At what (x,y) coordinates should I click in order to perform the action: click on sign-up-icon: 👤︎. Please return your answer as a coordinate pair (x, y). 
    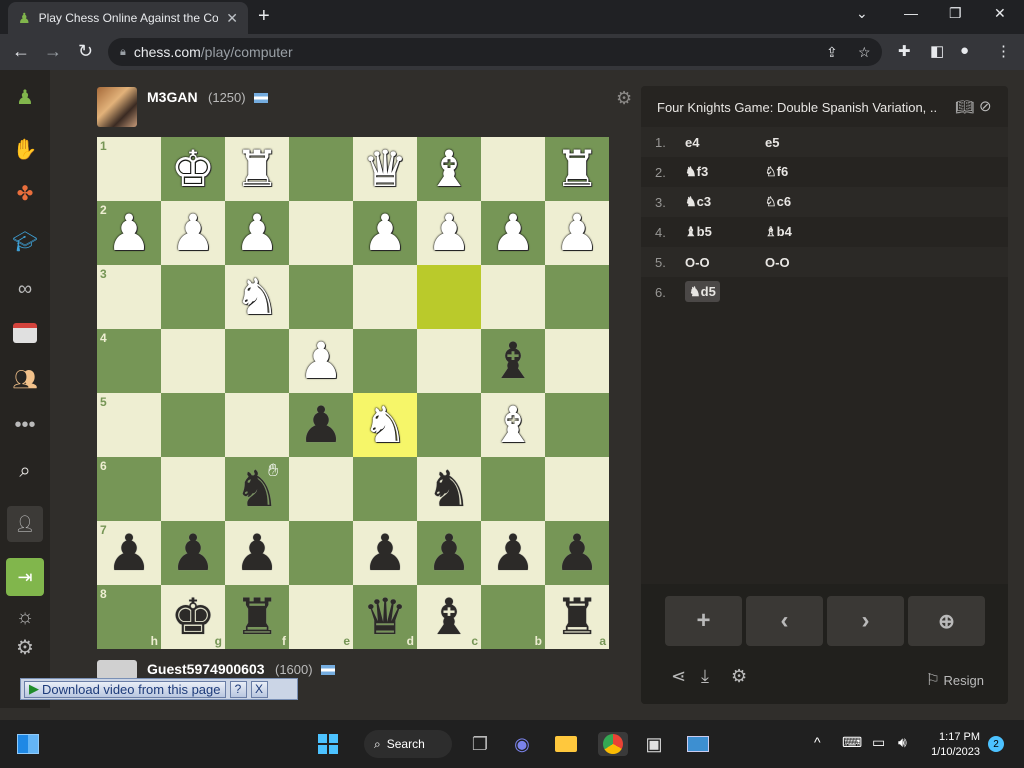
    Looking at the image, I should click on (25, 524).